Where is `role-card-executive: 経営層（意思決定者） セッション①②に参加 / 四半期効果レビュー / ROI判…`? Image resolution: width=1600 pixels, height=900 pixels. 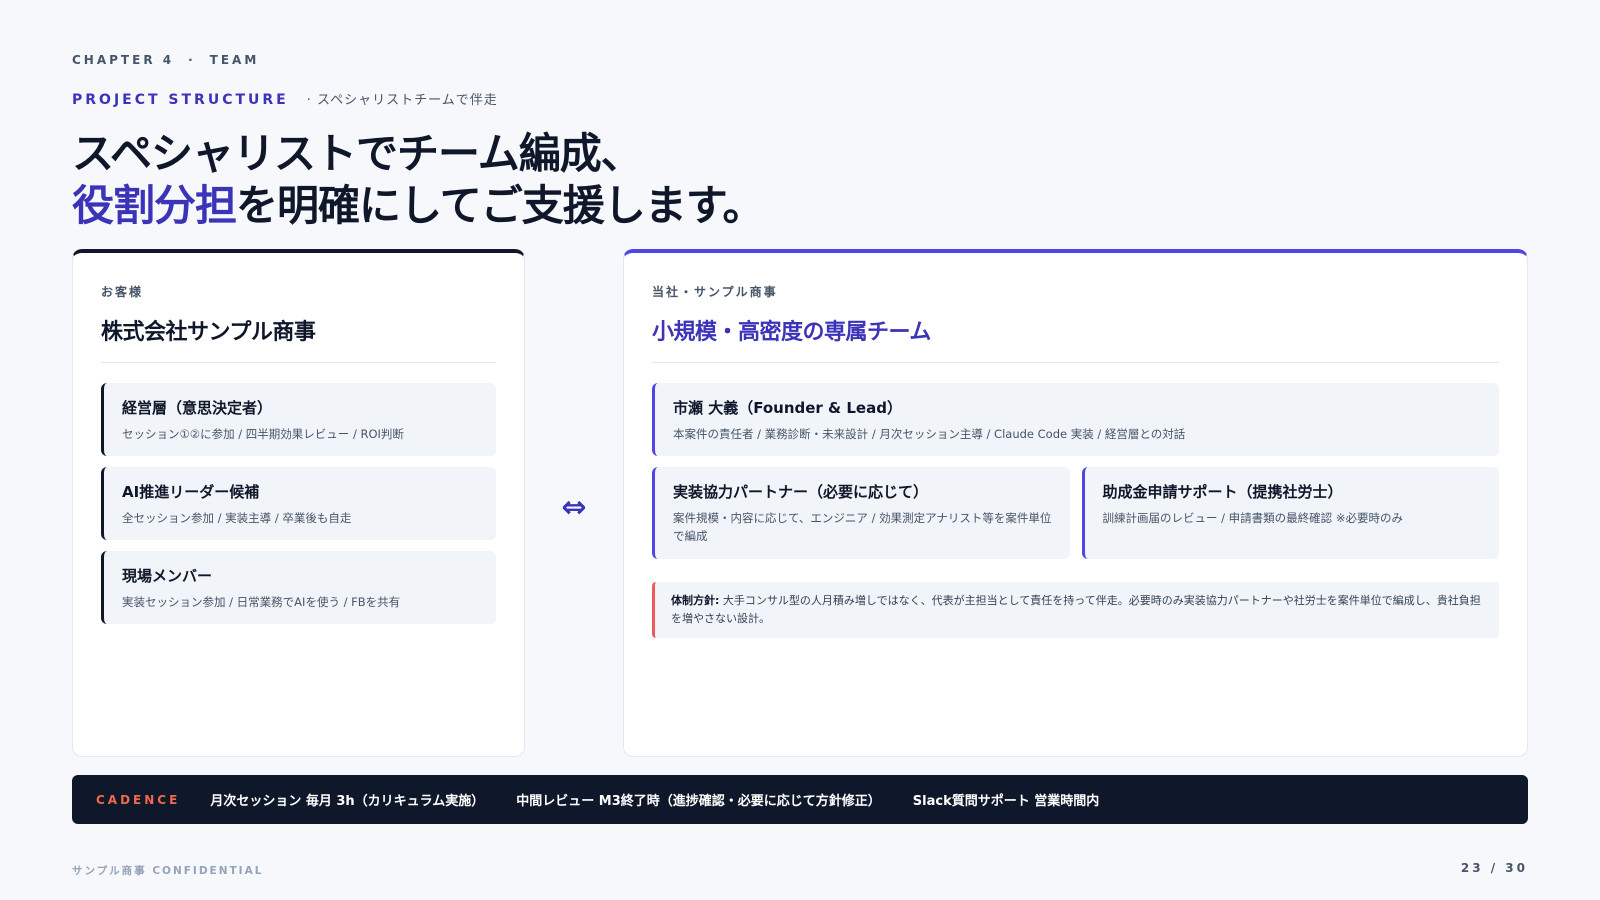
role-card-executive: 経営層（意思決定者） セッション①②に参加 / 四半期効果レビュー / ROI判… is located at coordinates (298, 419).